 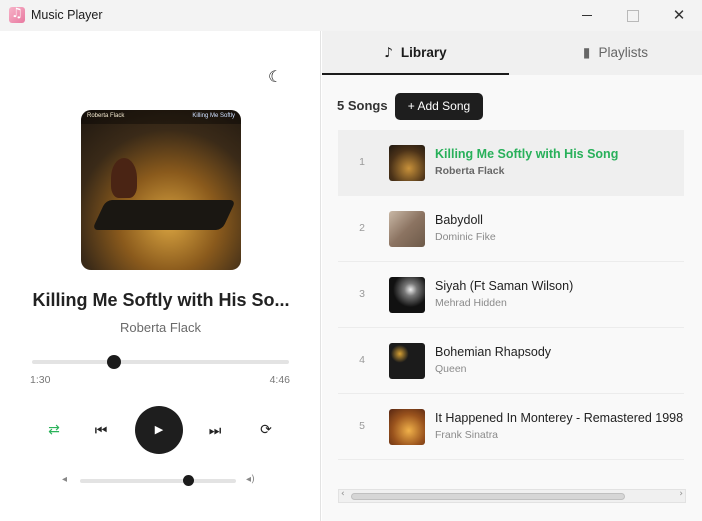 I want to click on song-number: 3, so click(x=362, y=294).